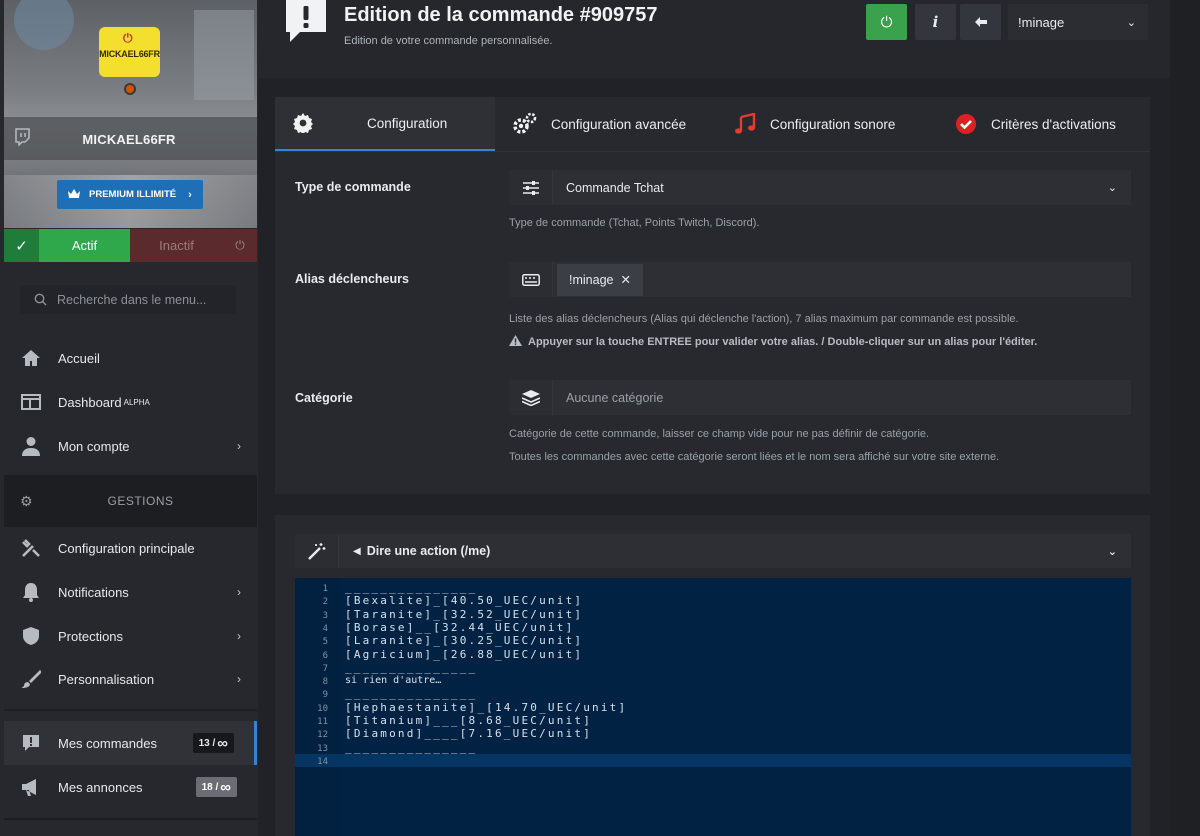  What do you see at coordinates (407, 123) in the screenshot?
I see `tab-label: Configuration` at bounding box center [407, 123].